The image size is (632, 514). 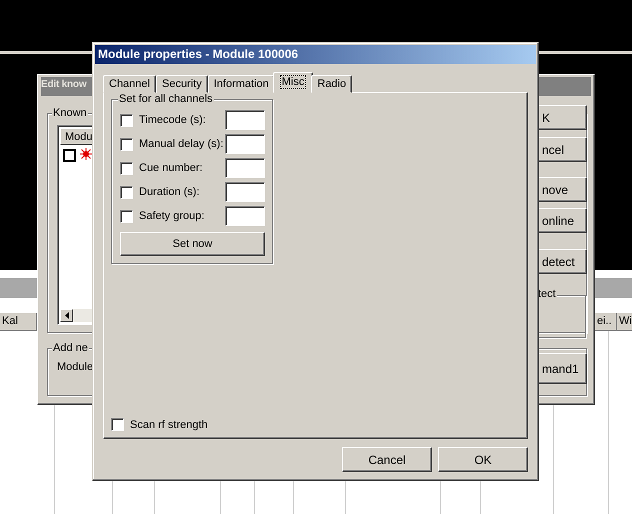 I want to click on tab: Misc, so click(x=293, y=82).